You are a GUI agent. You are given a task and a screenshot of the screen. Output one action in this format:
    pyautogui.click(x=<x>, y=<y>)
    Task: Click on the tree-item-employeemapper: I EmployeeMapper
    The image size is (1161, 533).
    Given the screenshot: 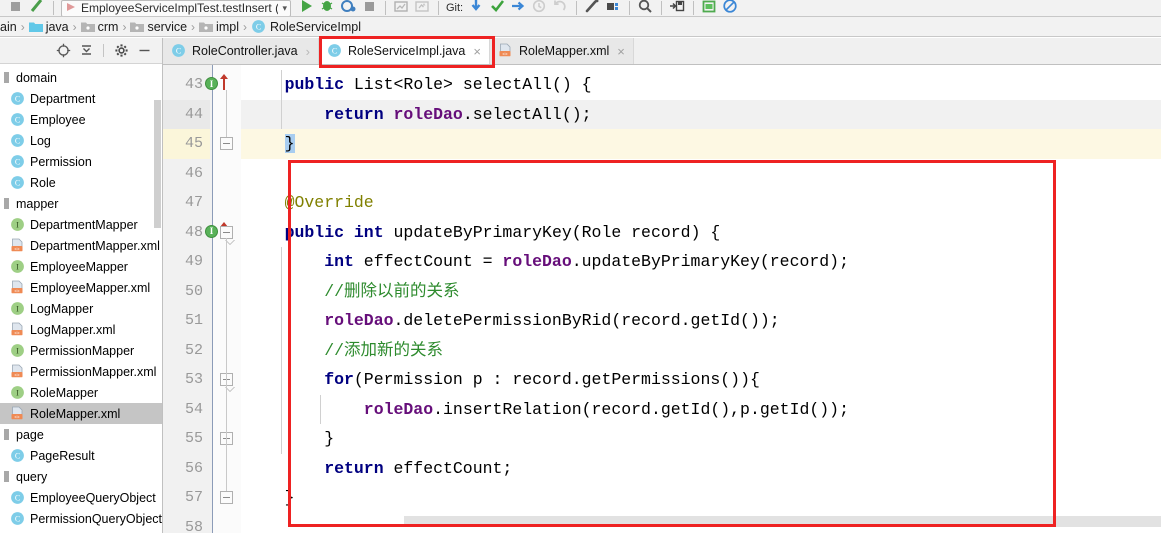 What is the action you would take?
    pyautogui.click(x=81, y=266)
    